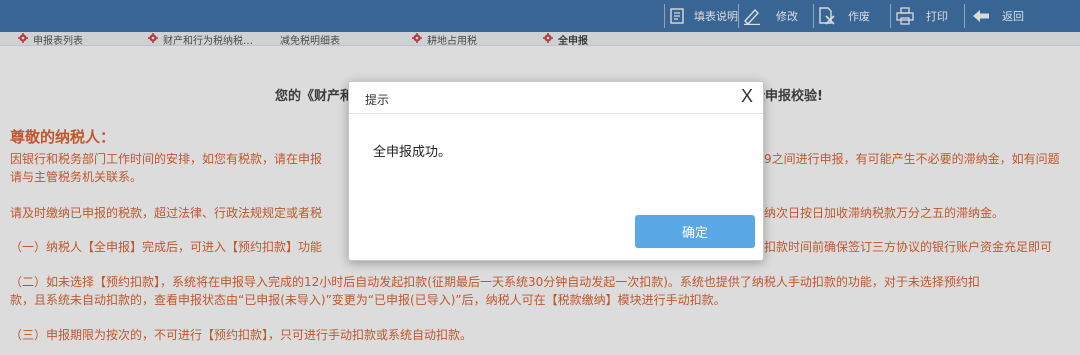  What do you see at coordinates (747, 96) in the screenshot?
I see `close-icon: X` at bounding box center [747, 96].